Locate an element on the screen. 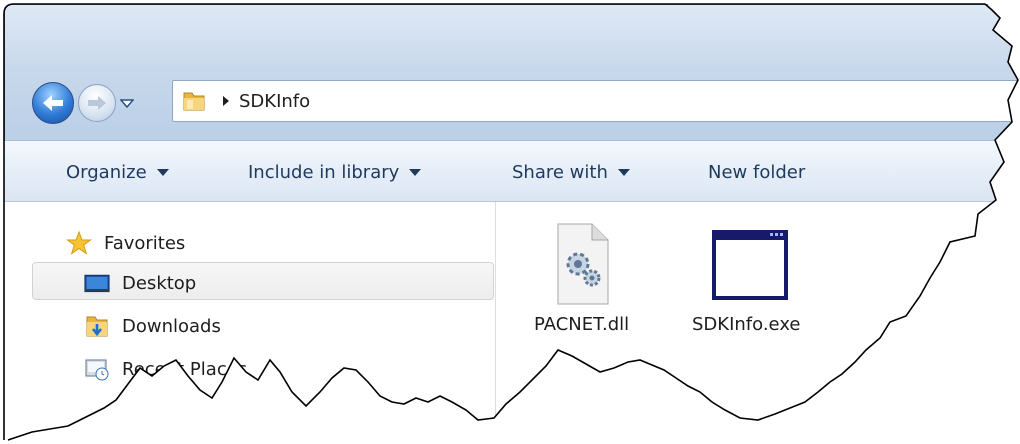 Image resolution: width=1020 pixels, height=444 pixels. folder-icon is located at coordinates (194, 101).